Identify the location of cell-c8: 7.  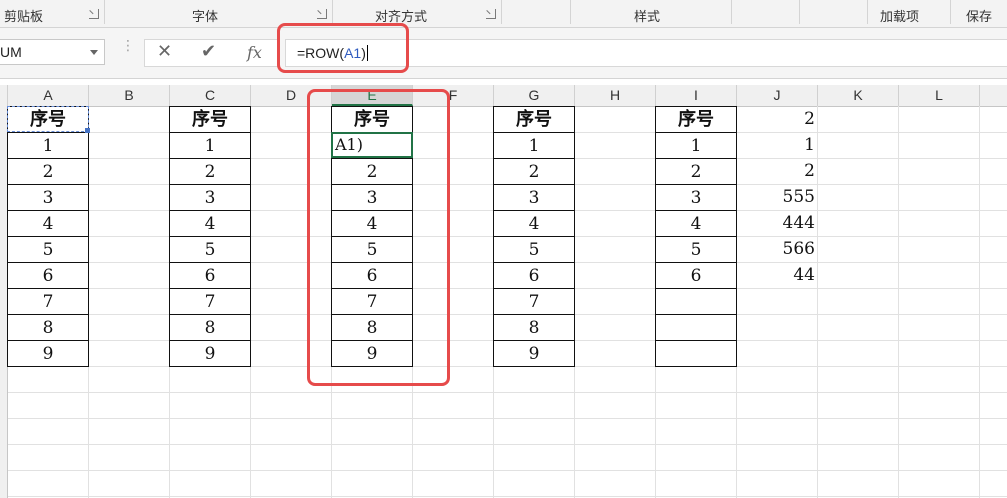
(210, 301).